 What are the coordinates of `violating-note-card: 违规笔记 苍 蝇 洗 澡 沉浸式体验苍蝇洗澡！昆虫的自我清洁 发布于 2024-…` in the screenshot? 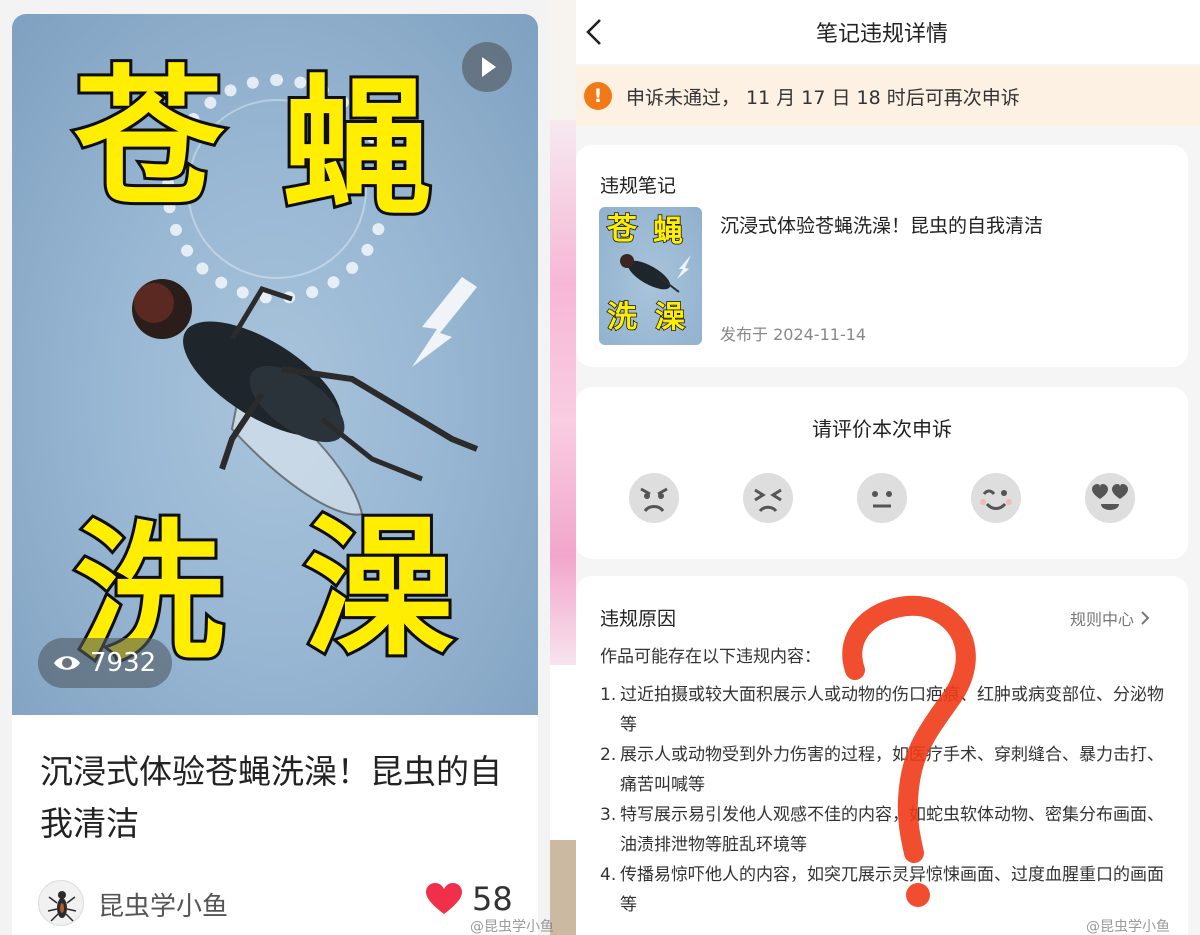 It's located at (882, 256).